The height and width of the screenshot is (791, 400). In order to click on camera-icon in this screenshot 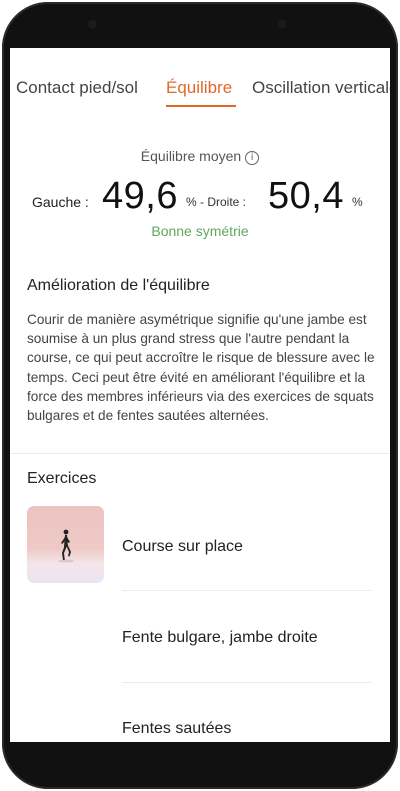, I will do `click(92, 24)`.